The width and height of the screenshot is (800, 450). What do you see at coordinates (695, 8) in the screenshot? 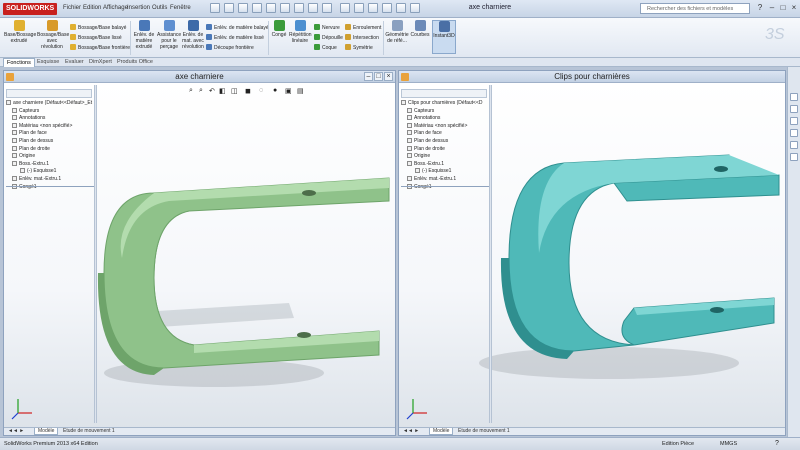
I see `search-input: Rechercher des fichiers et modèles` at bounding box center [695, 8].